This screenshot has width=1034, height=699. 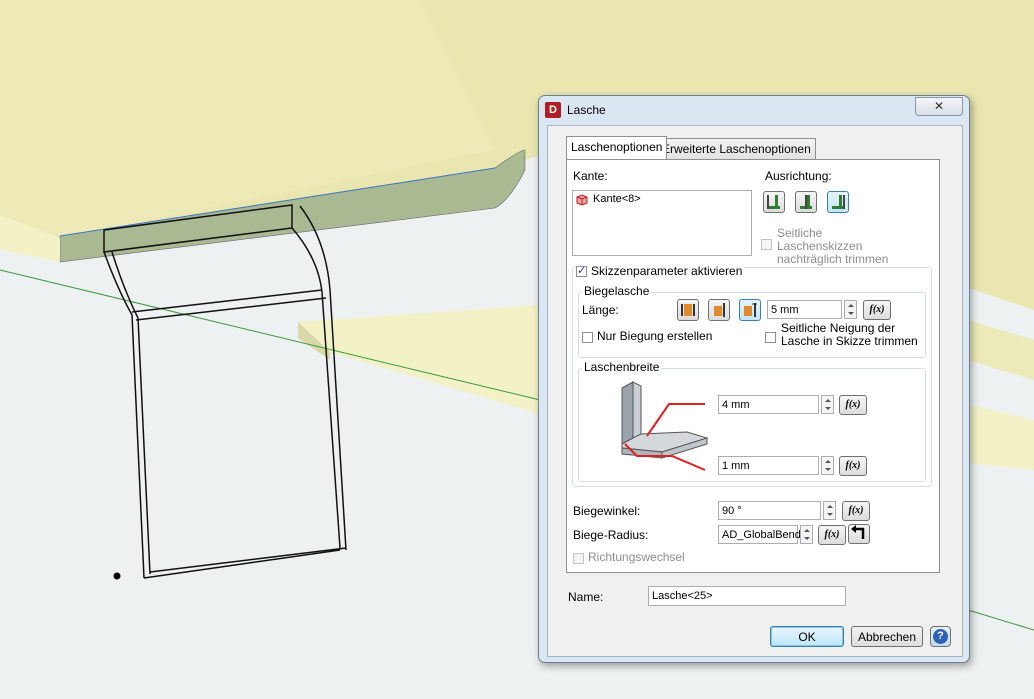 I want to click on biegelasche-label: Biegelasche, so click(x=617, y=291).